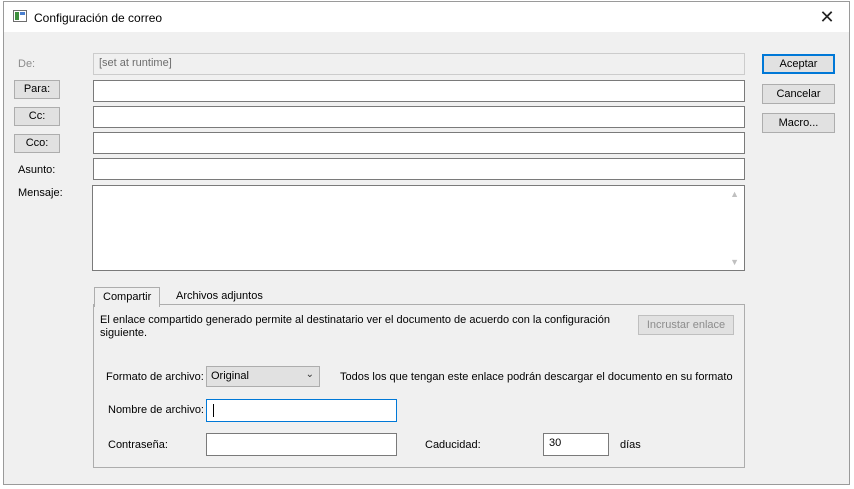 The width and height of the screenshot is (854, 489). I want to click on app-icon, so click(20, 16).